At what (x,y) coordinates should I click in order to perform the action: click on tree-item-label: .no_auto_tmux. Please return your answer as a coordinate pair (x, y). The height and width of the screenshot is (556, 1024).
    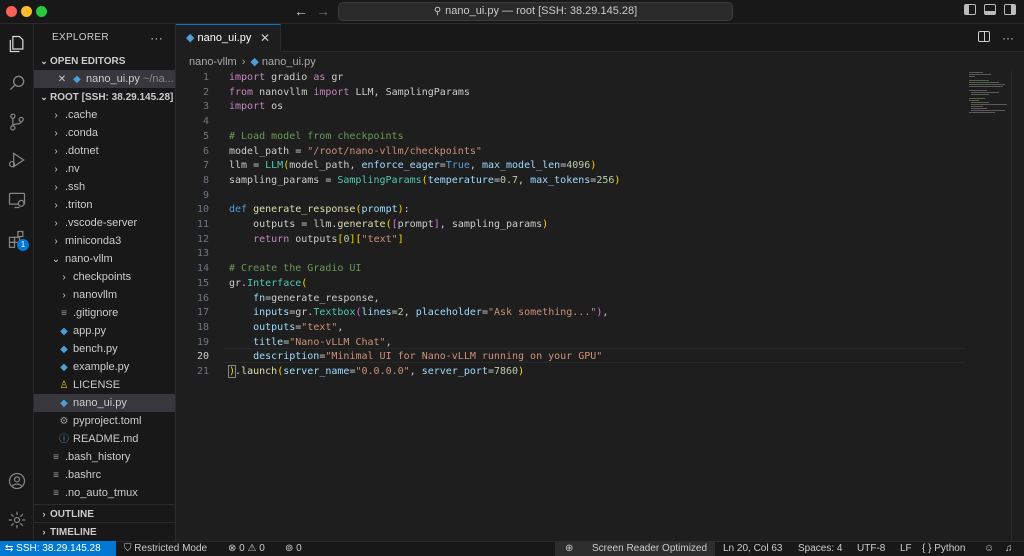
    Looking at the image, I should click on (101, 493).